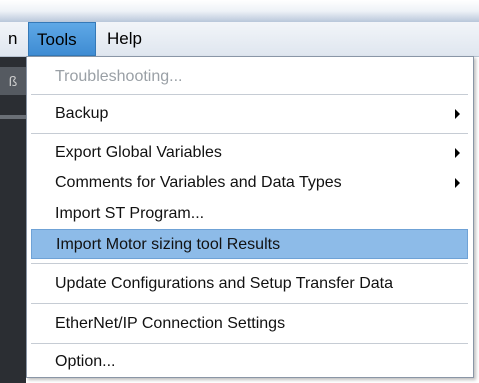 This screenshot has height=383, width=479. Describe the element at coordinates (170, 323) in the screenshot. I see `menu-item-label: EtherNet/IP Connection Settings` at that location.